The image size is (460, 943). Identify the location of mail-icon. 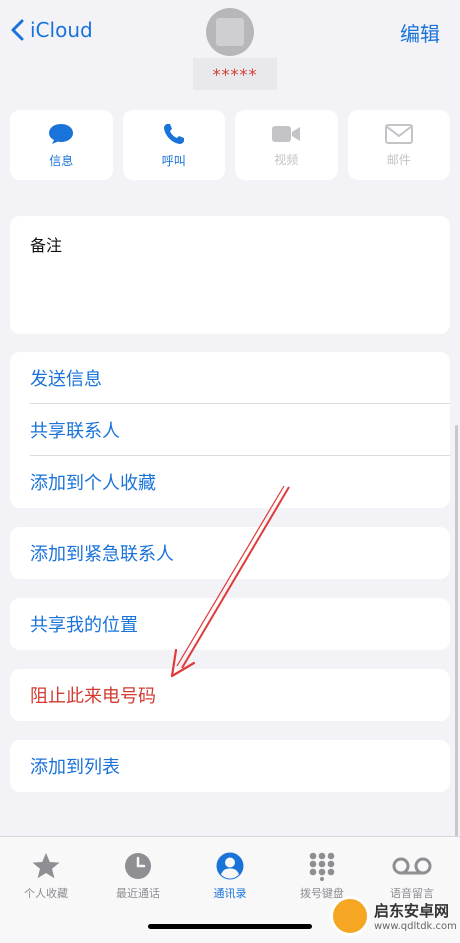
(398, 133).